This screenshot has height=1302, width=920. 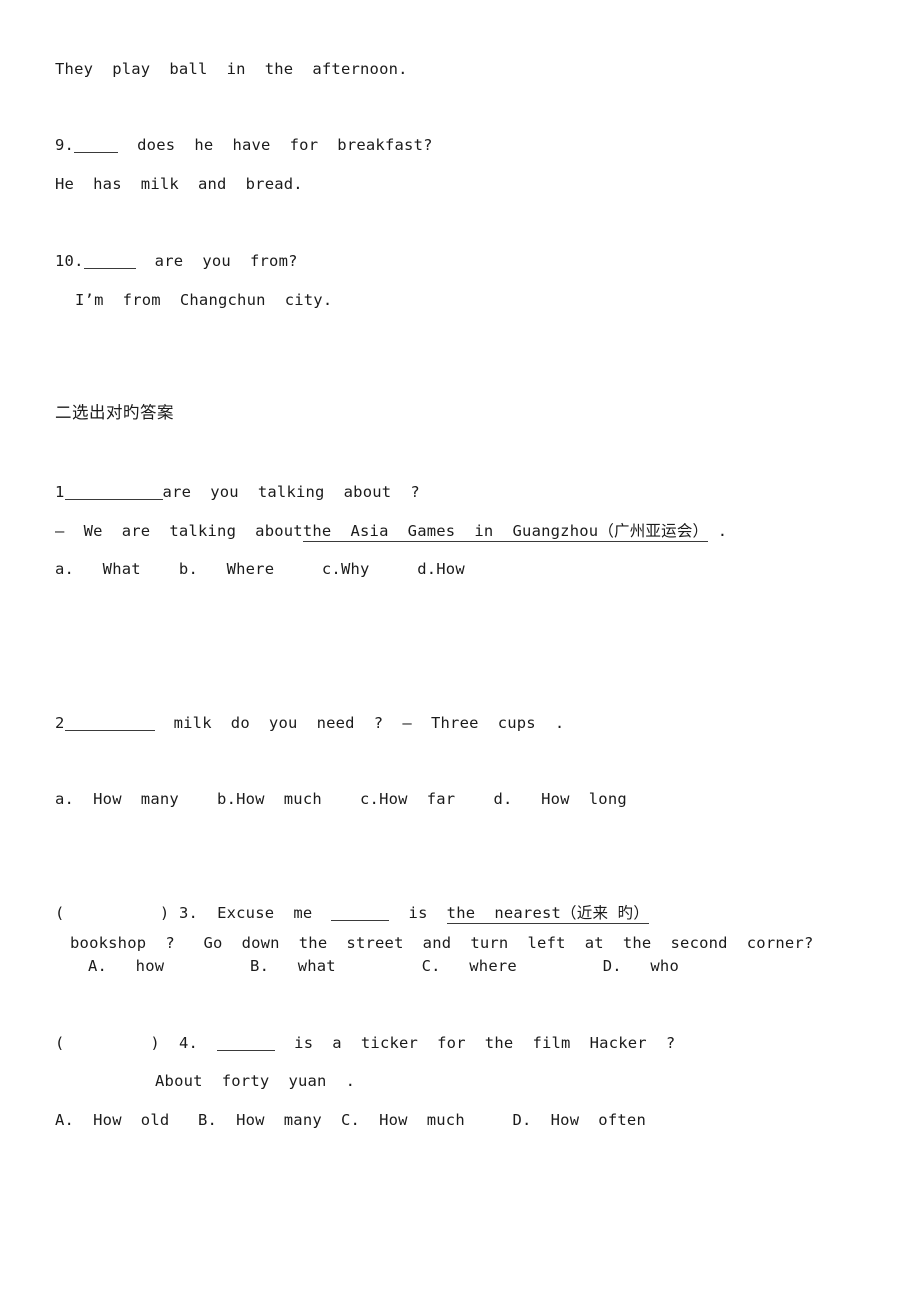 I want to click on q9-stem-text: does he have for breakfast?, so click(x=275, y=145).